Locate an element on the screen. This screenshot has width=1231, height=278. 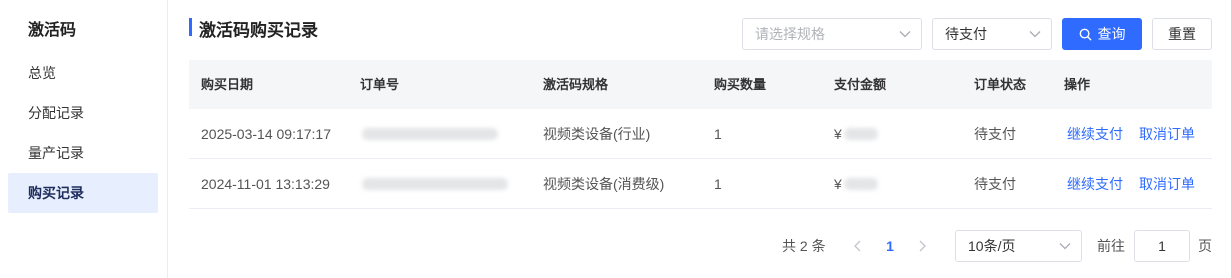
pagination-total: 共 2 条 is located at coordinates (804, 246).